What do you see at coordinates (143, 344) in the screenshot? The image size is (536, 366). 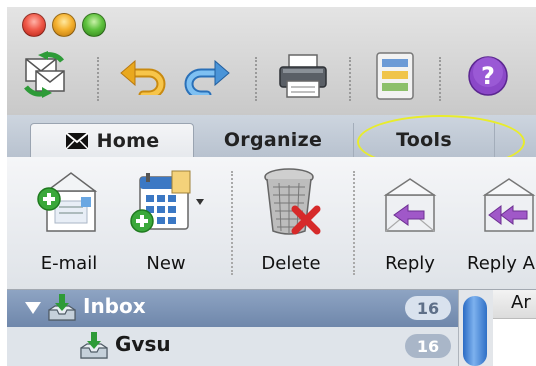 I see `folder-gvsu-label: Gvsu` at bounding box center [143, 344].